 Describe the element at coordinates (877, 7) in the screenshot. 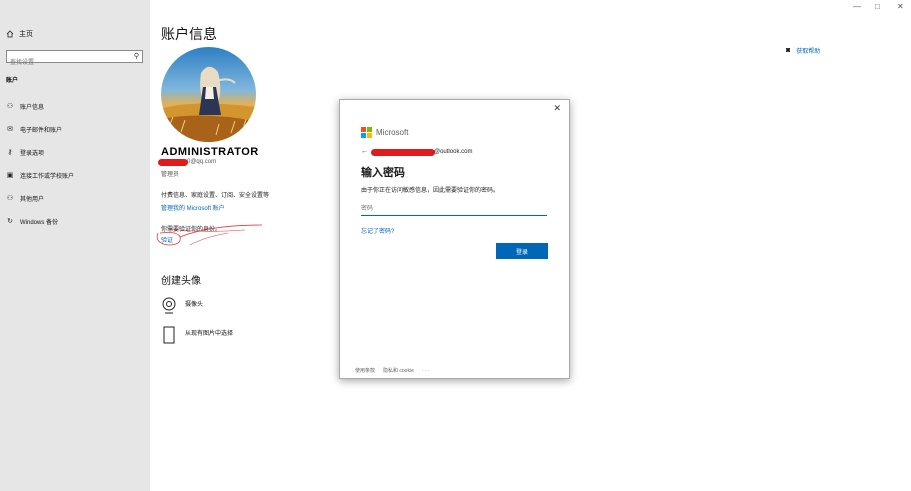

I see `maximize-button: □` at that location.